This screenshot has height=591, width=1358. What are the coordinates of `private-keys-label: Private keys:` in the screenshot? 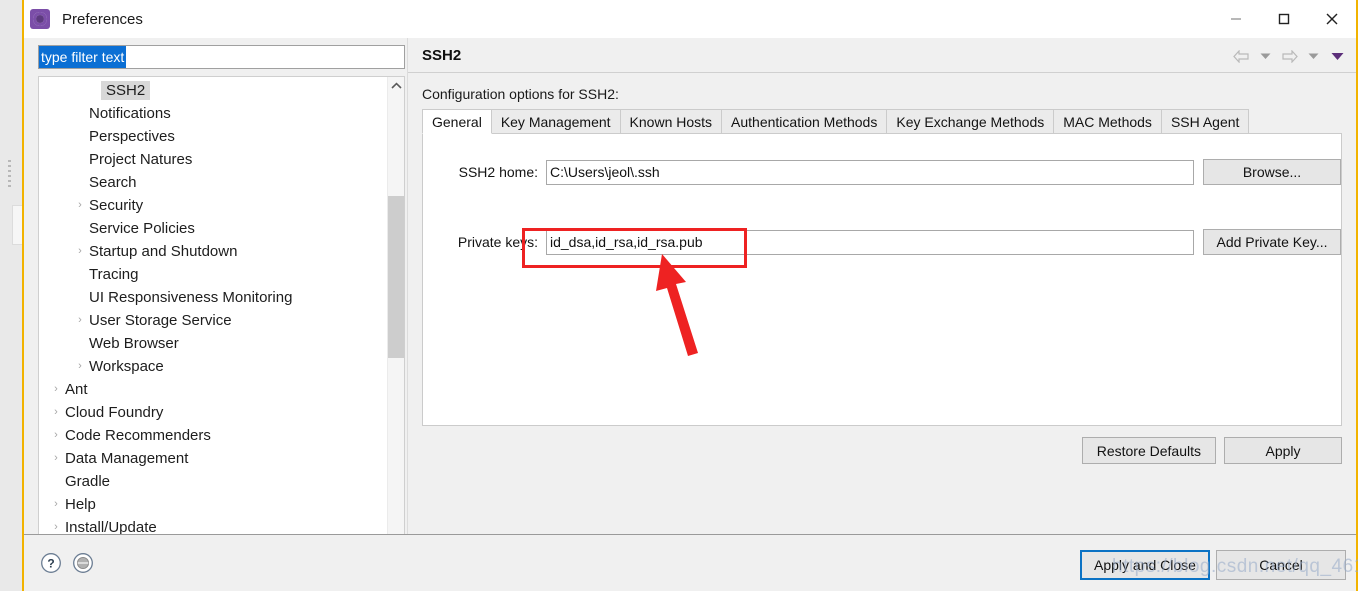 It's located at (497, 242).